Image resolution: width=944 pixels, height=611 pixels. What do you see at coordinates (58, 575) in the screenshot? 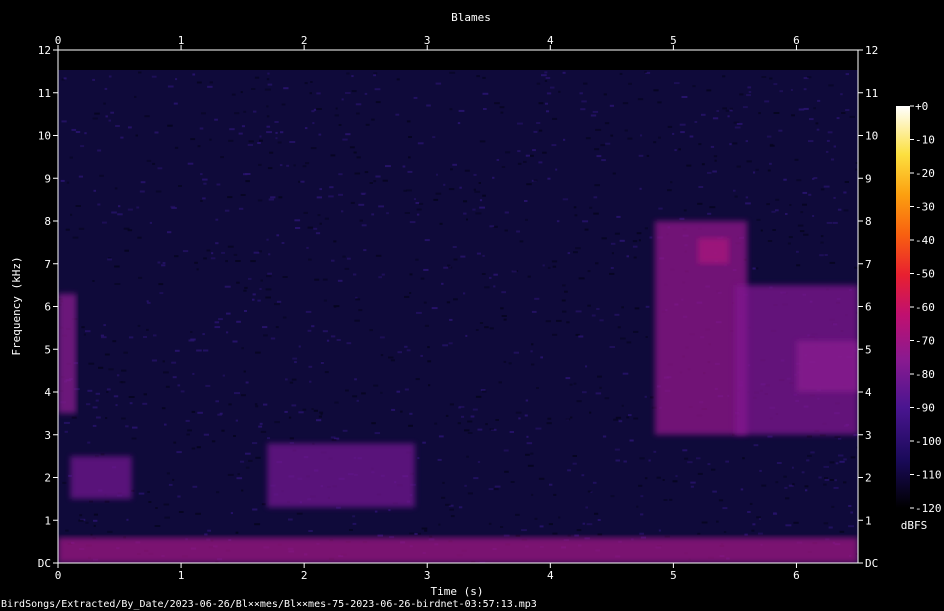
I see `x-tick-label-bottom: 0` at bounding box center [58, 575].